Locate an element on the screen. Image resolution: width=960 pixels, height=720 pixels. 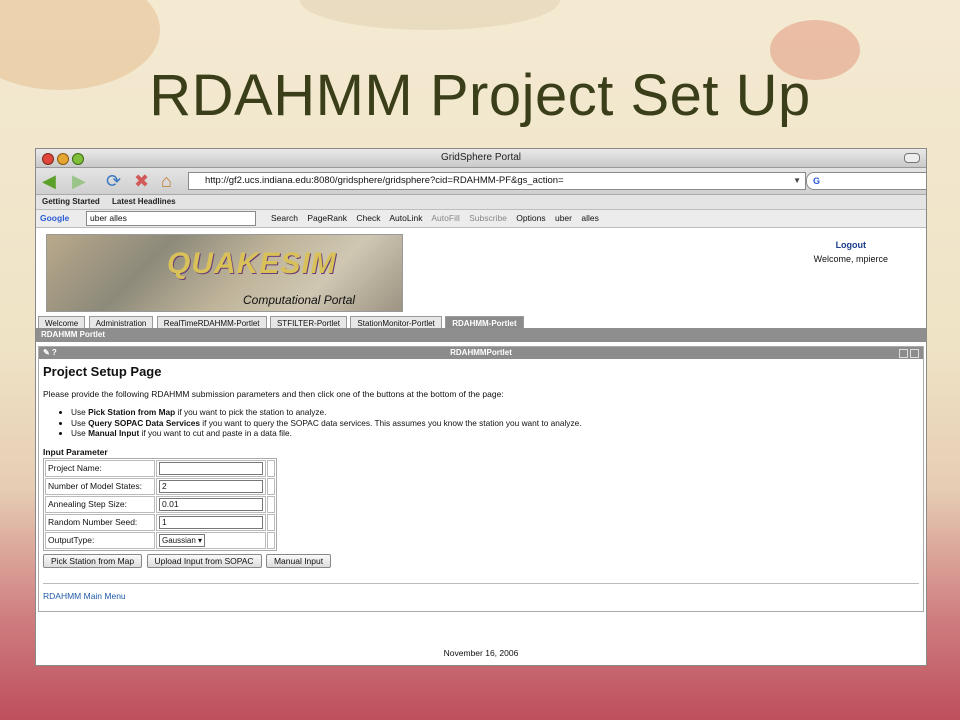
window-controls is located at coordinates (908, 355).